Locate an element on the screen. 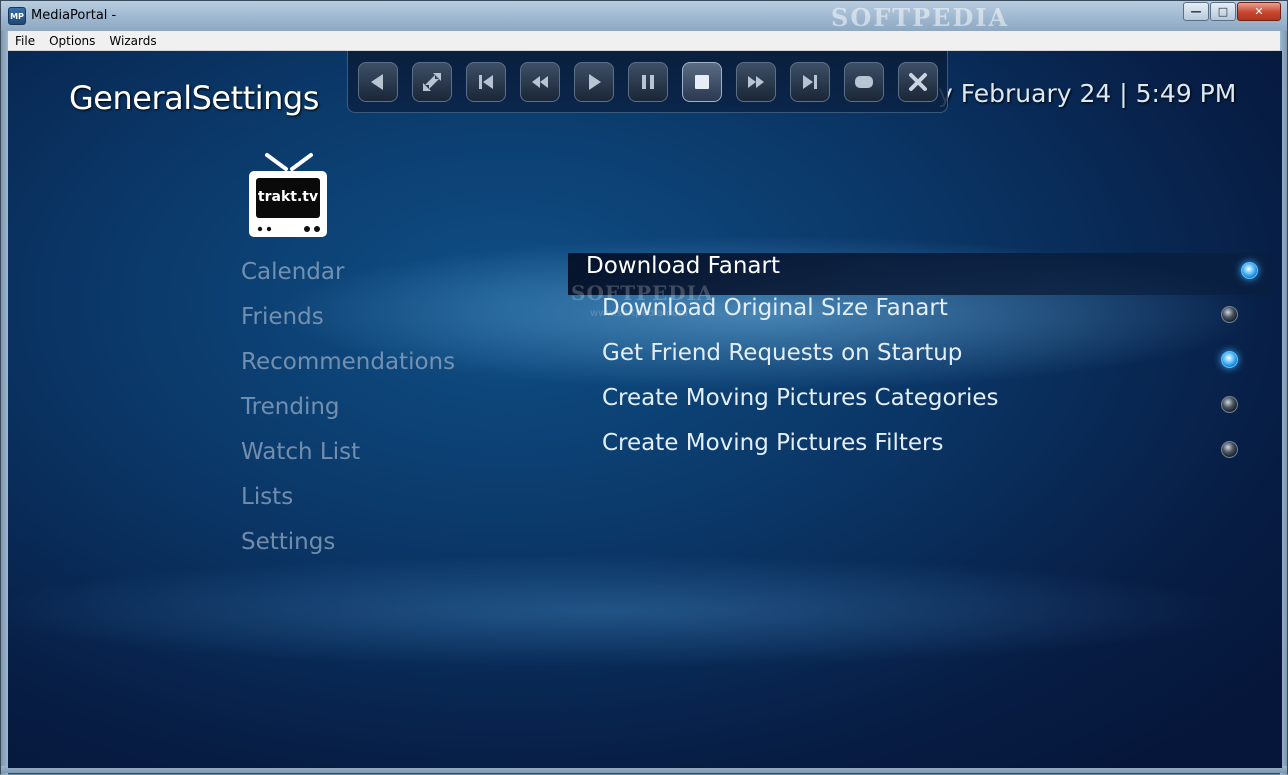 The width and height of the screenshot is (1288, 775). maximize-button: □ is located at coordinates (1223, 11).